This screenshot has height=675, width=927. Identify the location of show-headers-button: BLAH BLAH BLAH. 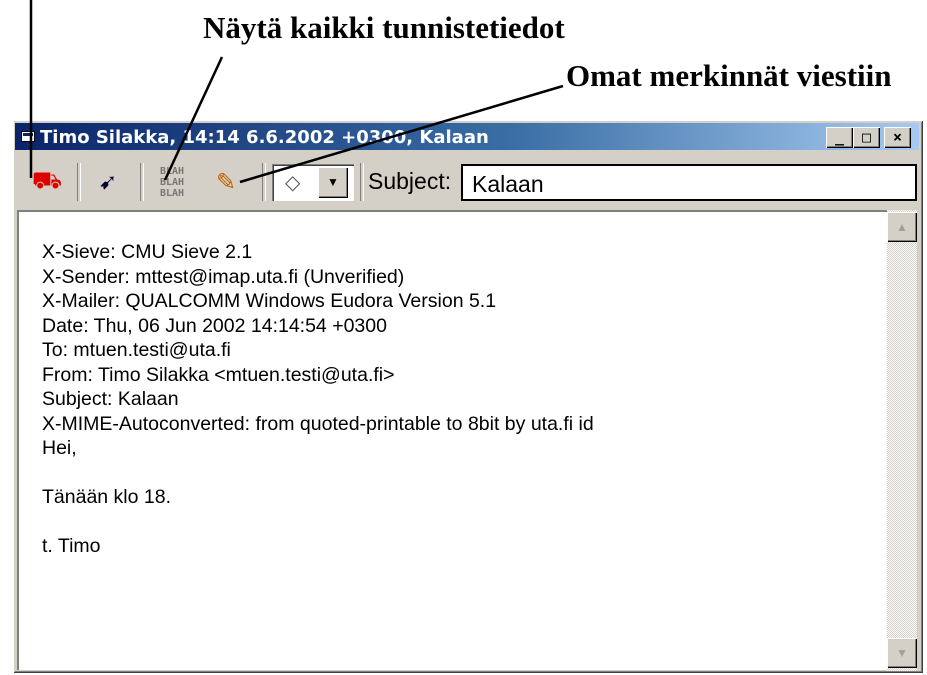
(172, 182).